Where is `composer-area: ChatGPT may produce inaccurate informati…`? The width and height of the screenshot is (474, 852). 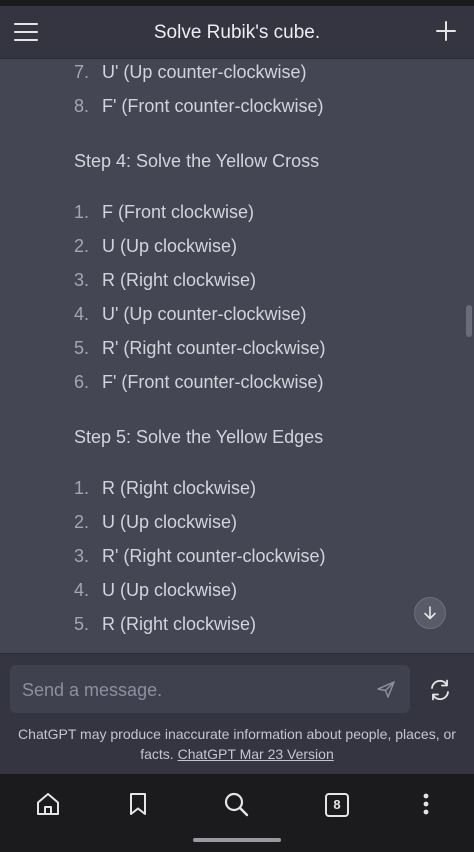
composer-area: ChatGPT may produce inaccurate informati… is located at coordinates (237, 714).